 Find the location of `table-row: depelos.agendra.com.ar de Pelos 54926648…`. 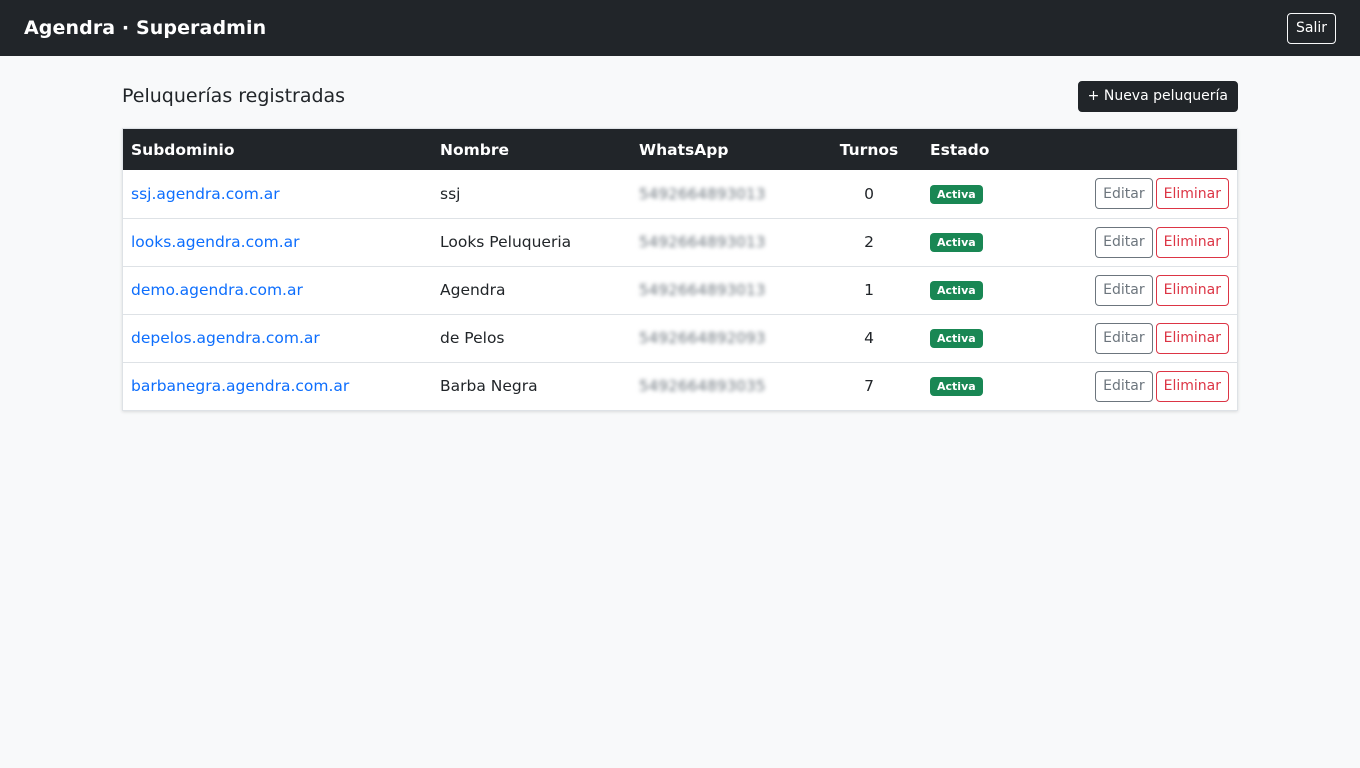

table-row: depelos.agendra.com.ar de Pelos 54926648… is located at coordinates (680, 338).